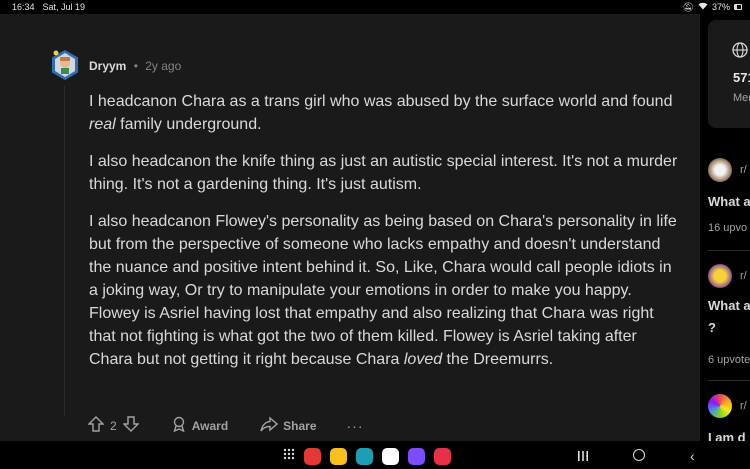  Describe the element at coordinates (65, 65) in the screenshot. I see `avatar` at that location.